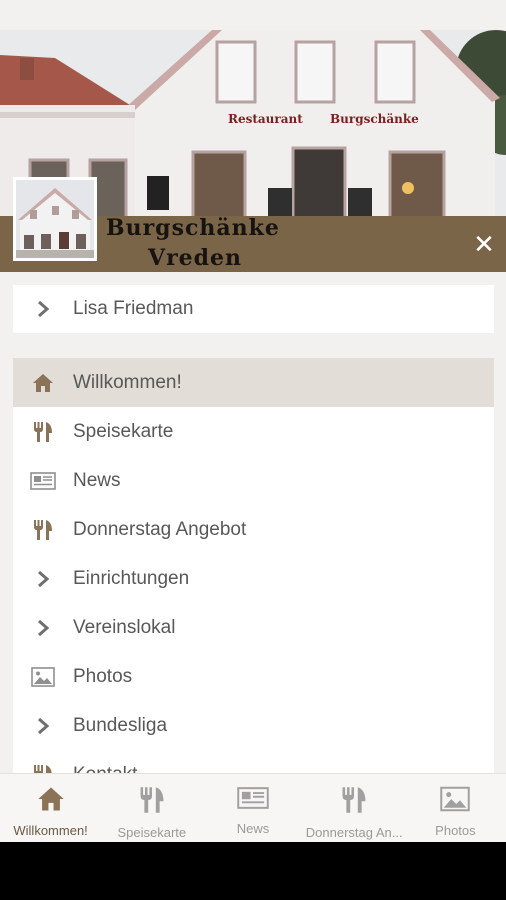 The height and width of the screenshot is (900, 506). What do you see at coordinates (253, 725) in the screenshot?
I see `menu-item-bundesliga: Bundesliga` at bounding box center [253, 725].